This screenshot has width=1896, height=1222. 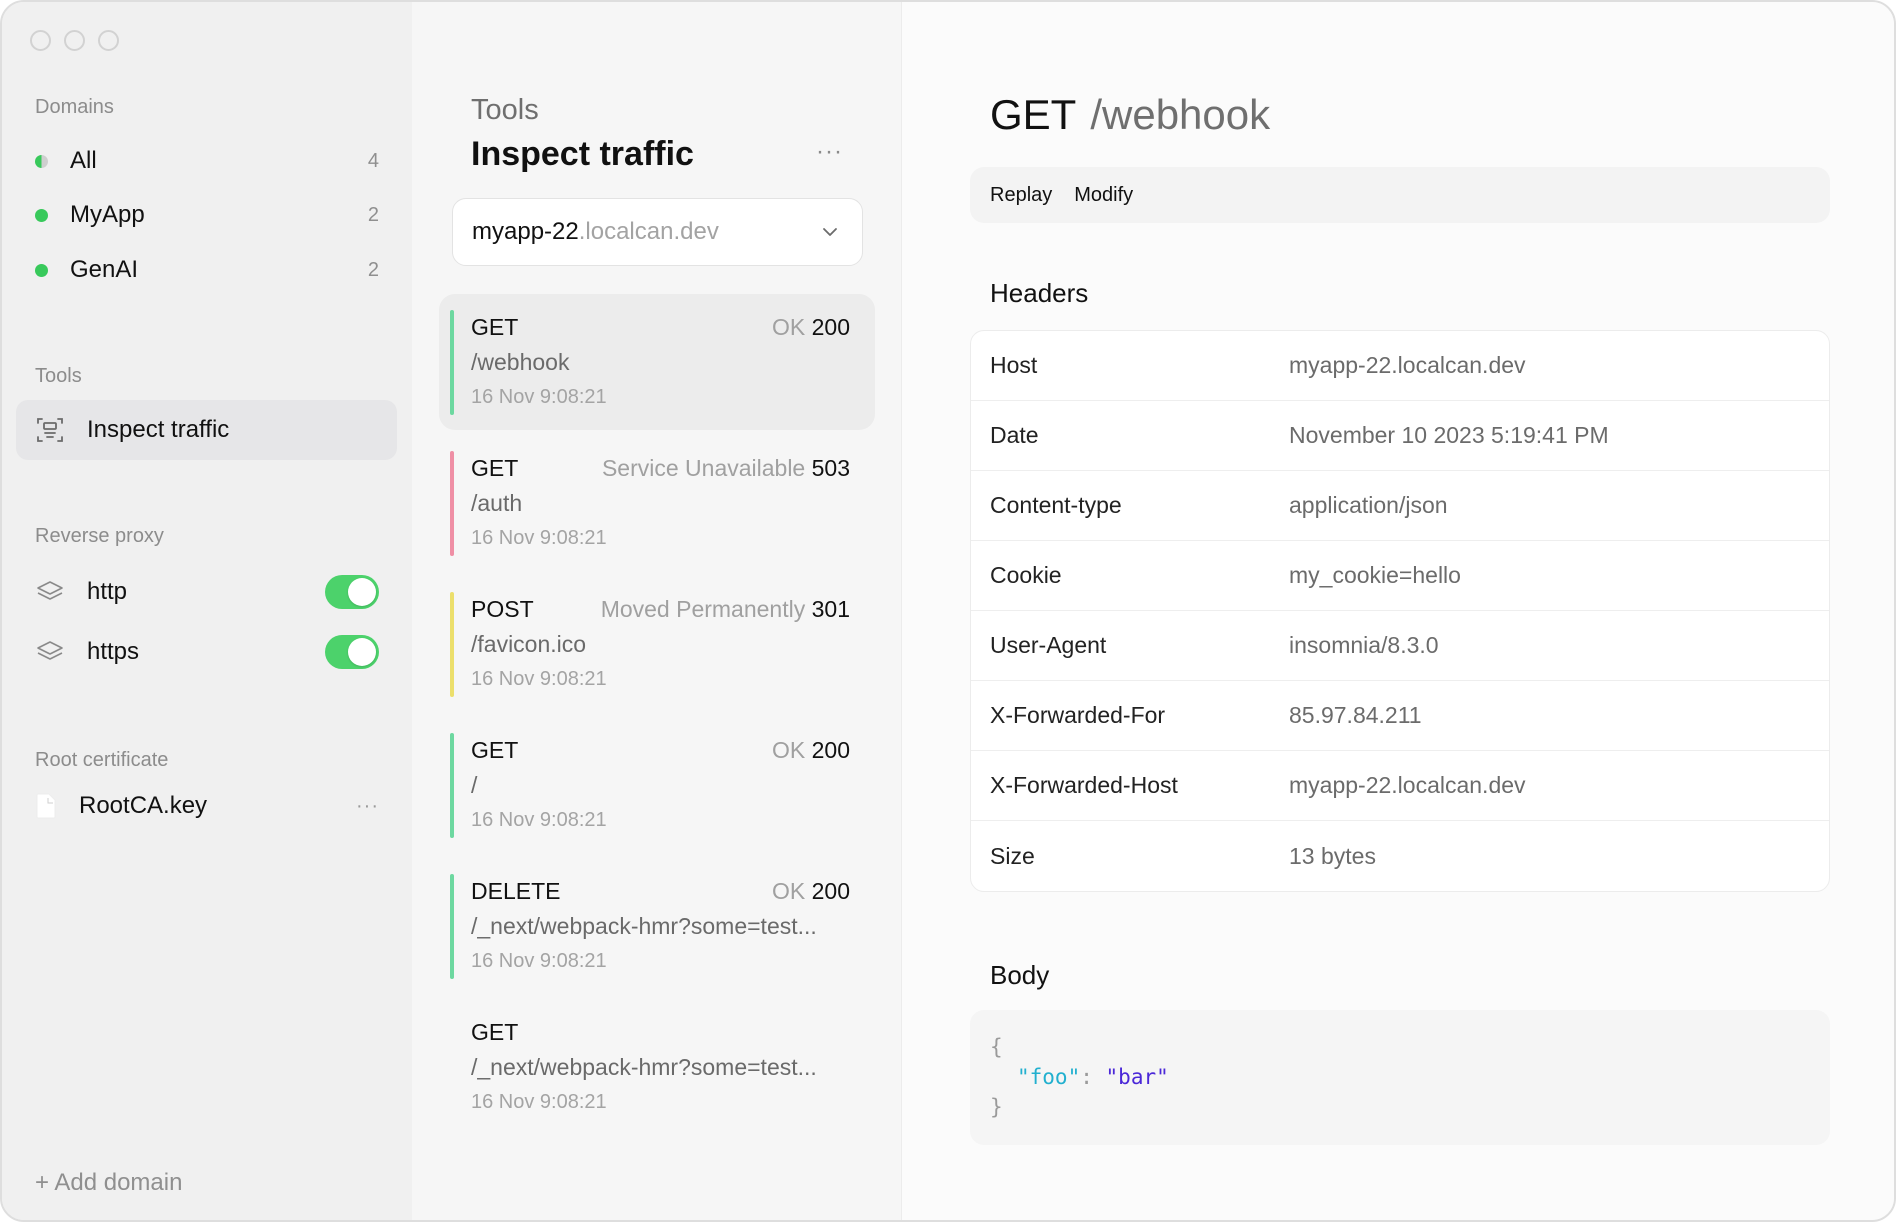 I want to click on status-code: 301, so click(x=830, y=609).